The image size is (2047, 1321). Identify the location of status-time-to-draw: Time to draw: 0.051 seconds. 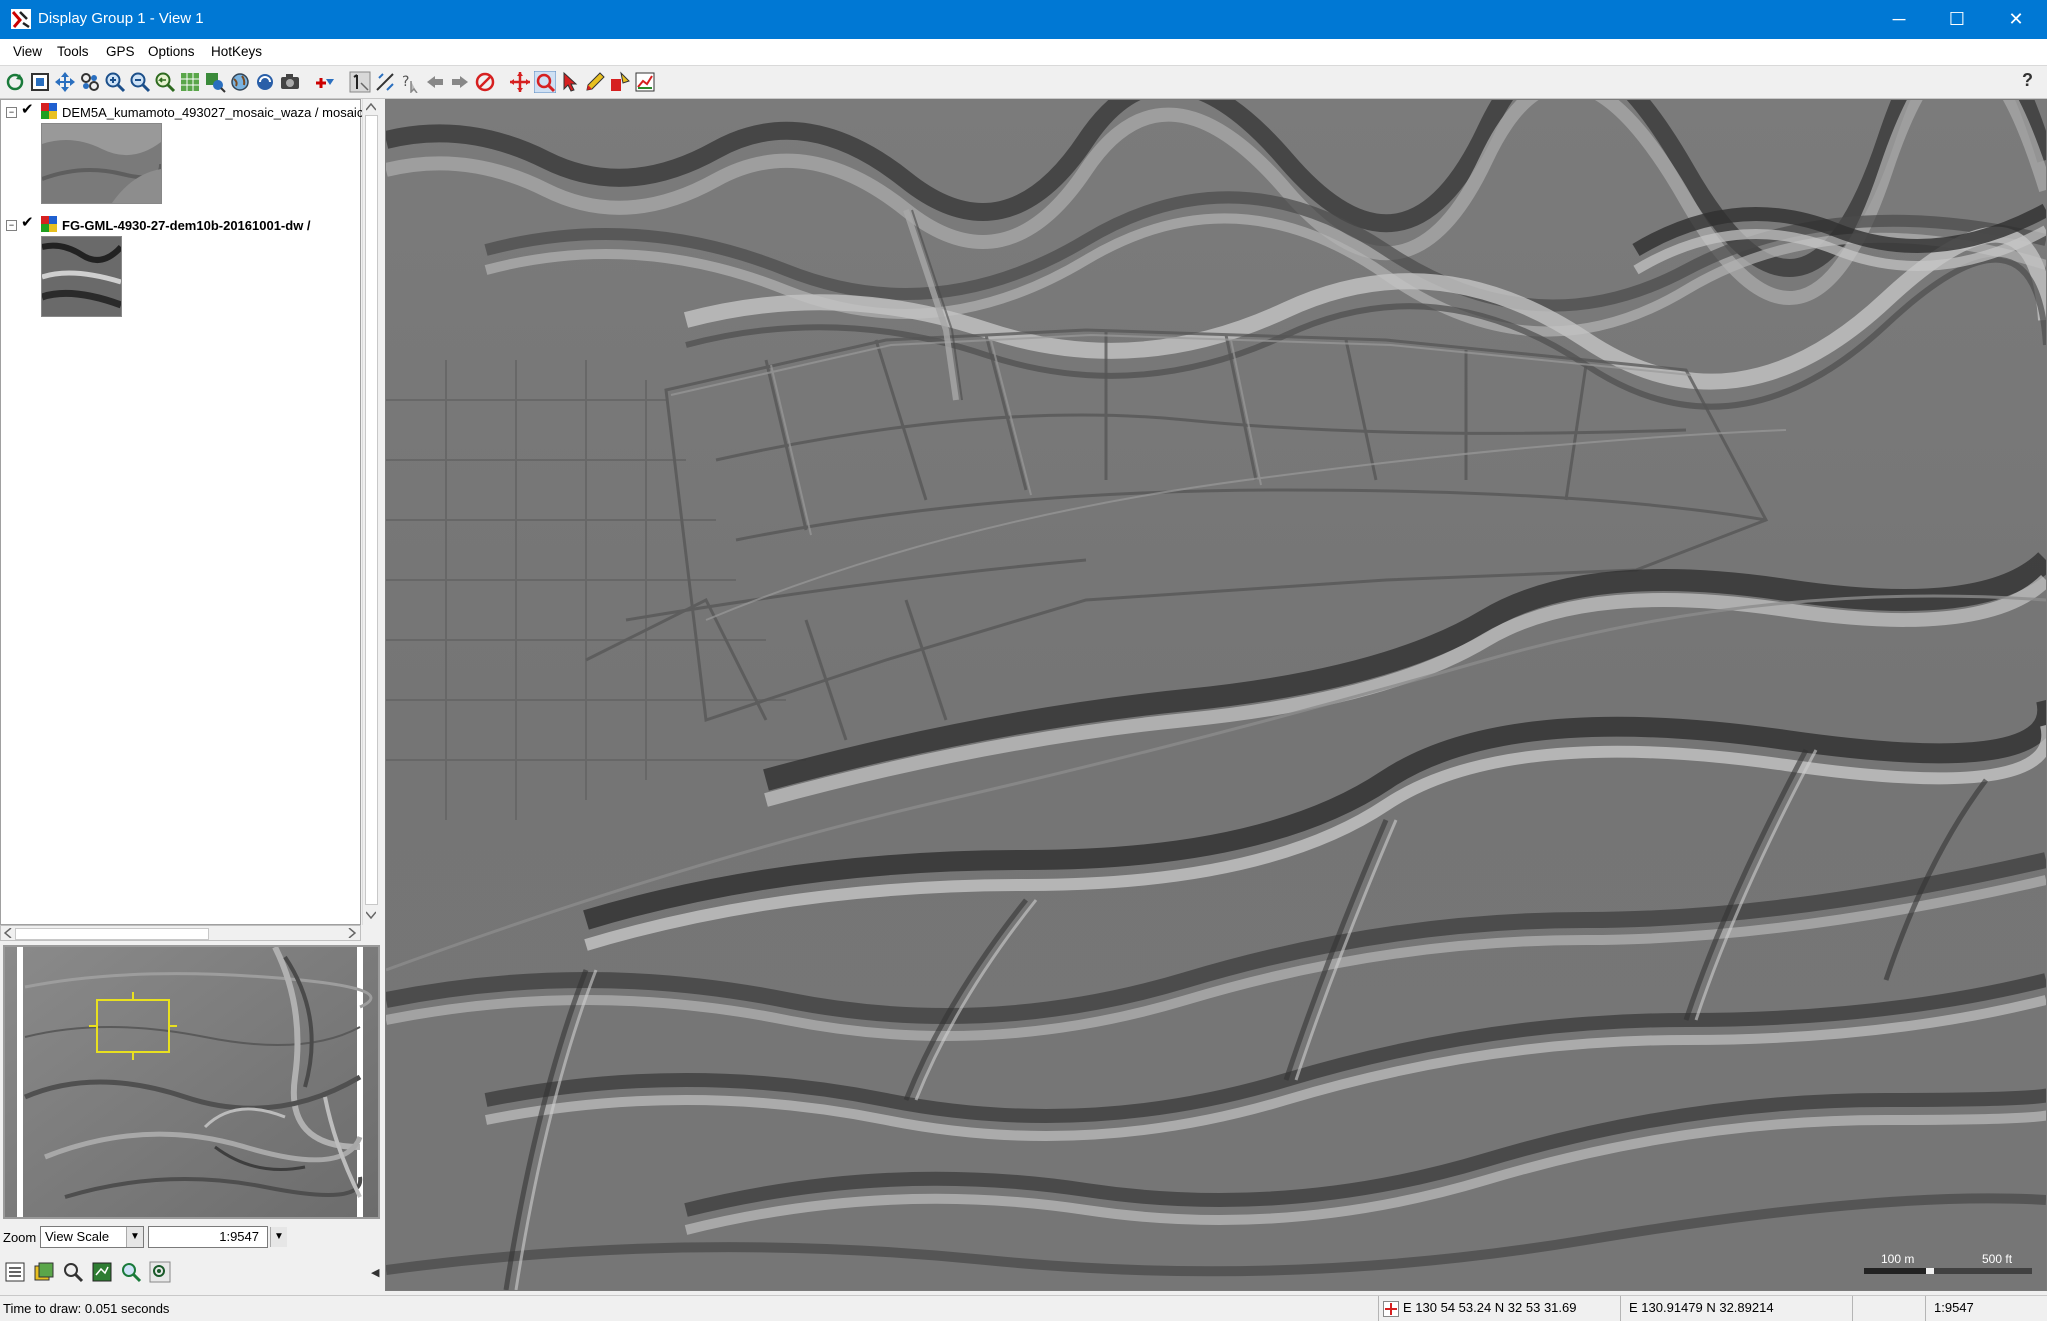
(86, 1308).